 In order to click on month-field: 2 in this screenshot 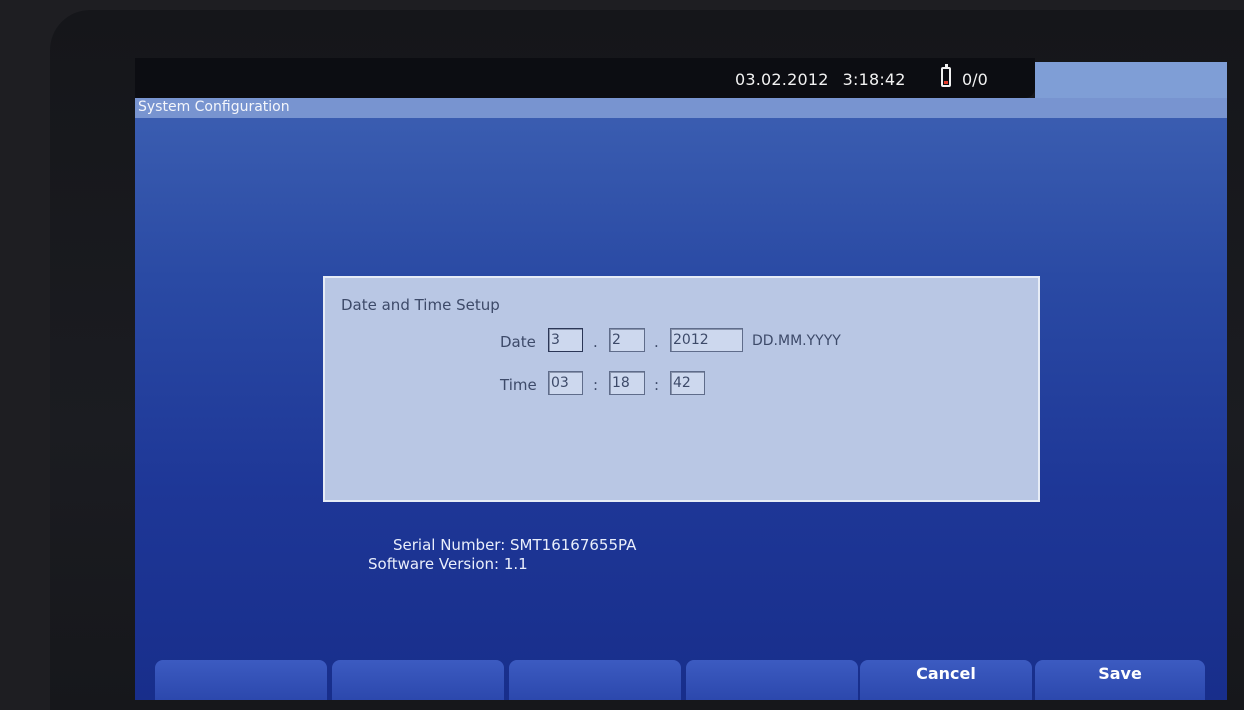, I will do `click(627, 340)`.